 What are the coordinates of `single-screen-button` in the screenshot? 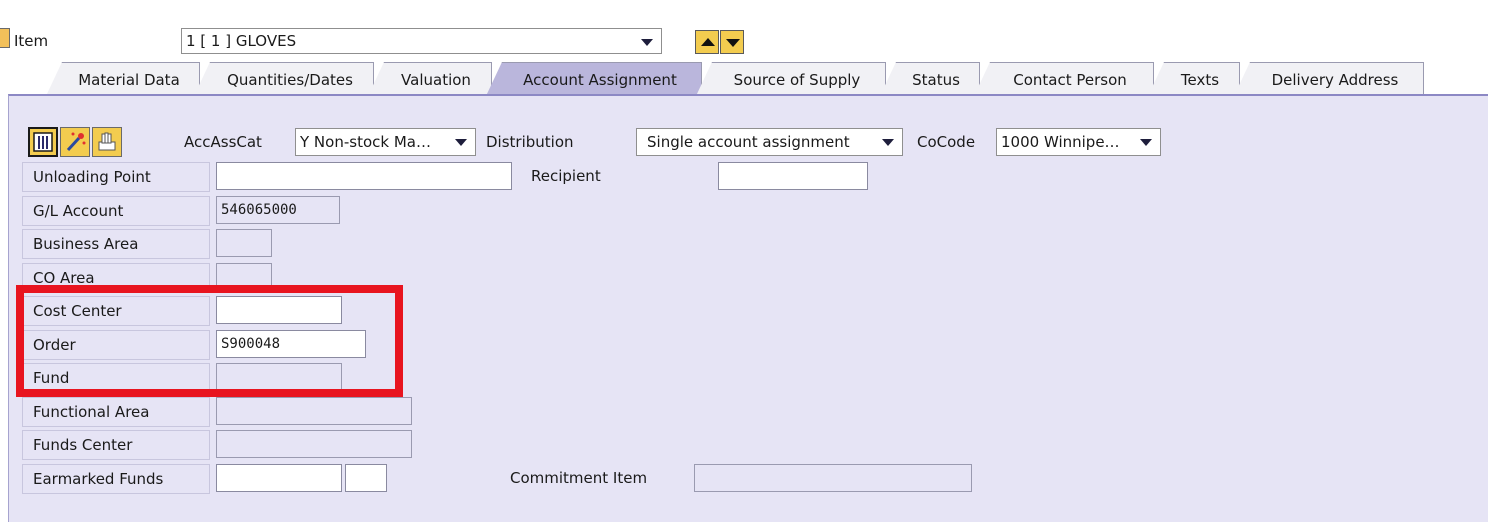 It's located at (43, 142).